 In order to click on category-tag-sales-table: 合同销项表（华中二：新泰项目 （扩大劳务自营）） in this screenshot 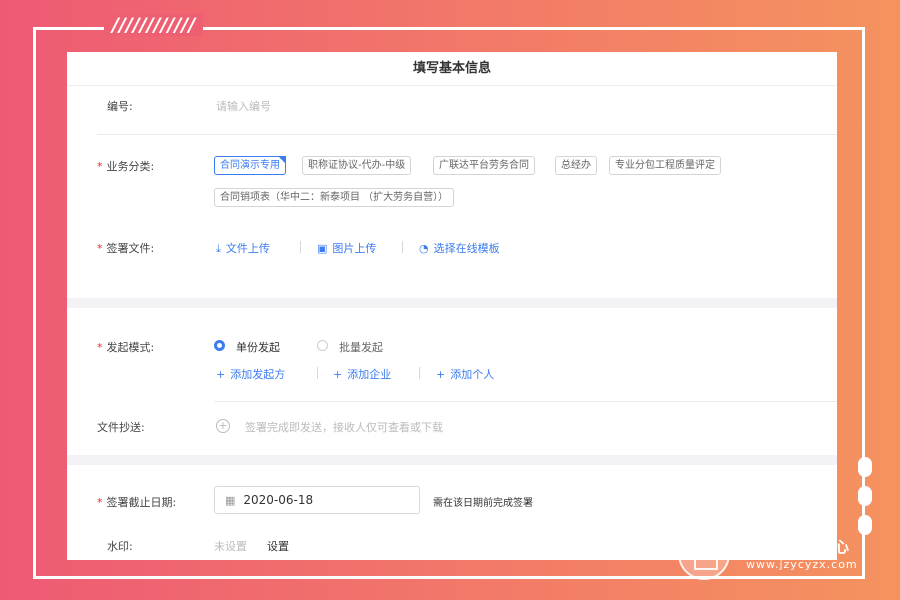, I will do `click(334, 197)`.